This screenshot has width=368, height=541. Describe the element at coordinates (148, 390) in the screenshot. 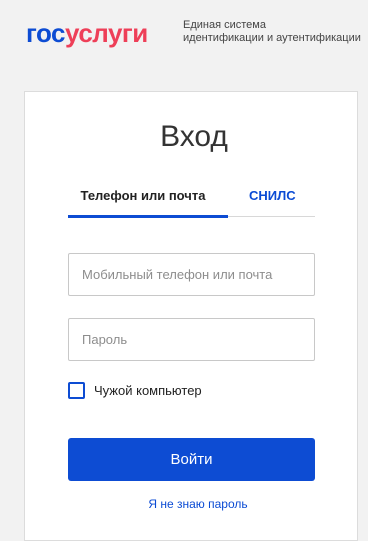

I see `foreign-computer-label: Чужой компьютер` at that location.